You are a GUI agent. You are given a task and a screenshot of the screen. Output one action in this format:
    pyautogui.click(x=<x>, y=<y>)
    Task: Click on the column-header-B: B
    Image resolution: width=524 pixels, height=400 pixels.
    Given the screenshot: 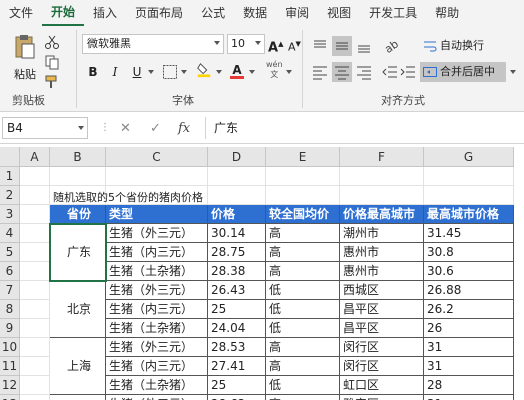 What is the action you would take?
    pyautogui.click(x=78, y=157)
    